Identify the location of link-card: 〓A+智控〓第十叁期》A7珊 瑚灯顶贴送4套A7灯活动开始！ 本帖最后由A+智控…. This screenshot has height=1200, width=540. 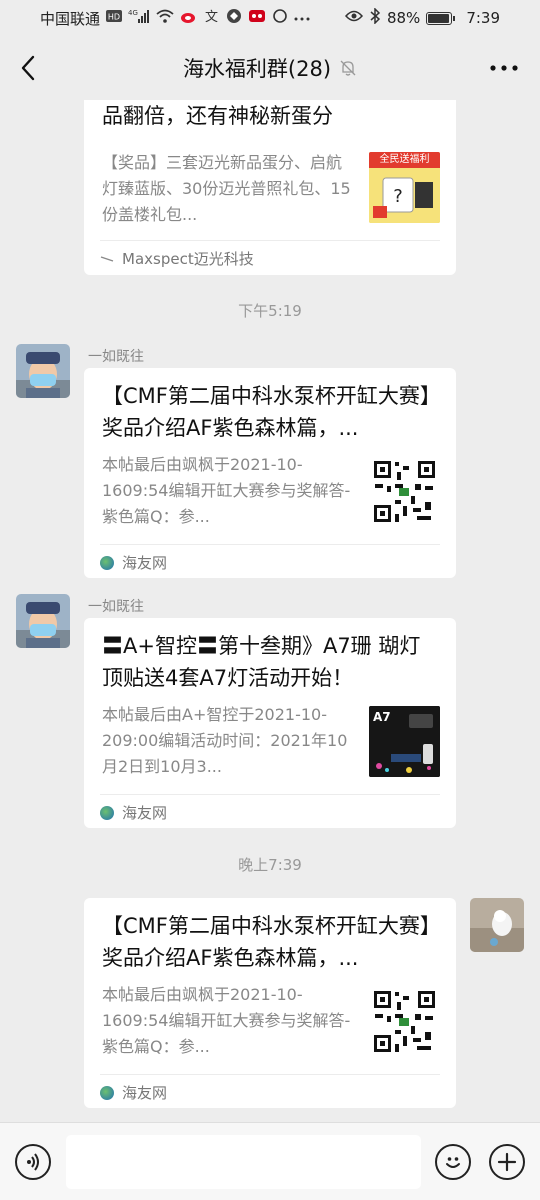
(270, 723).